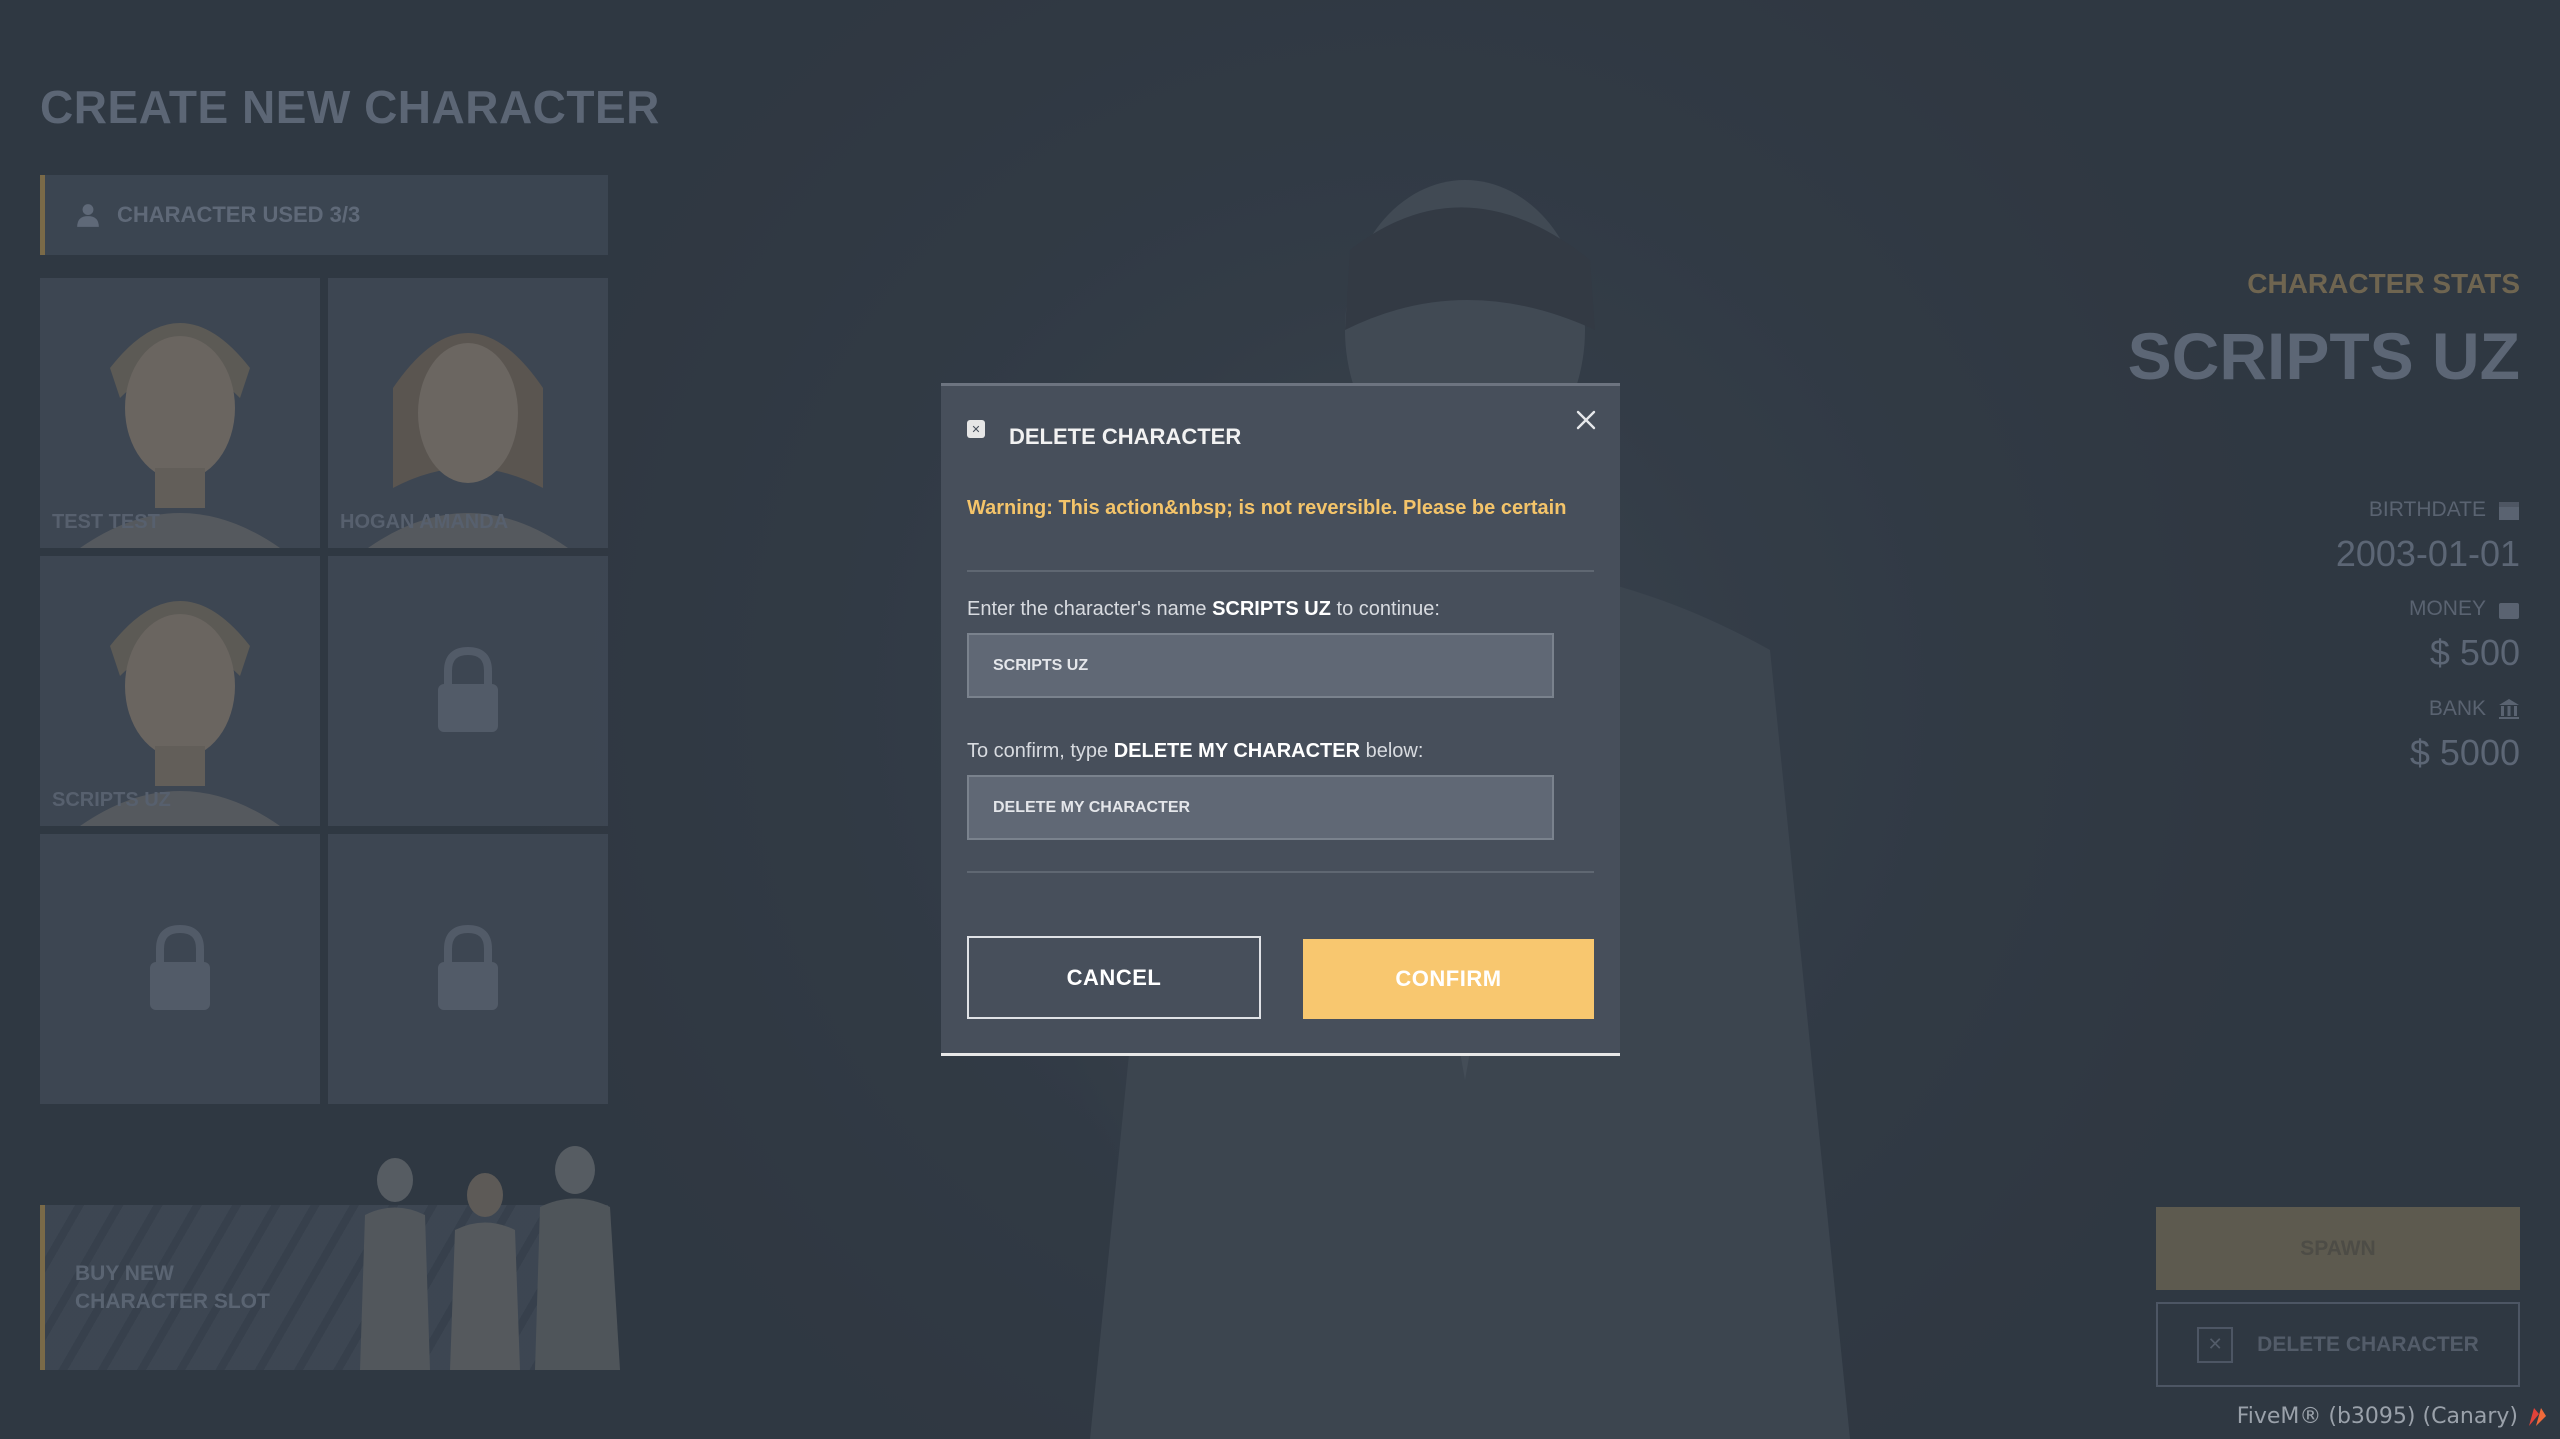  What do you see at coordinates (2457, 708) in the screenshot?
I see `bank-label: BANK` at bounding box center [2457, 708].